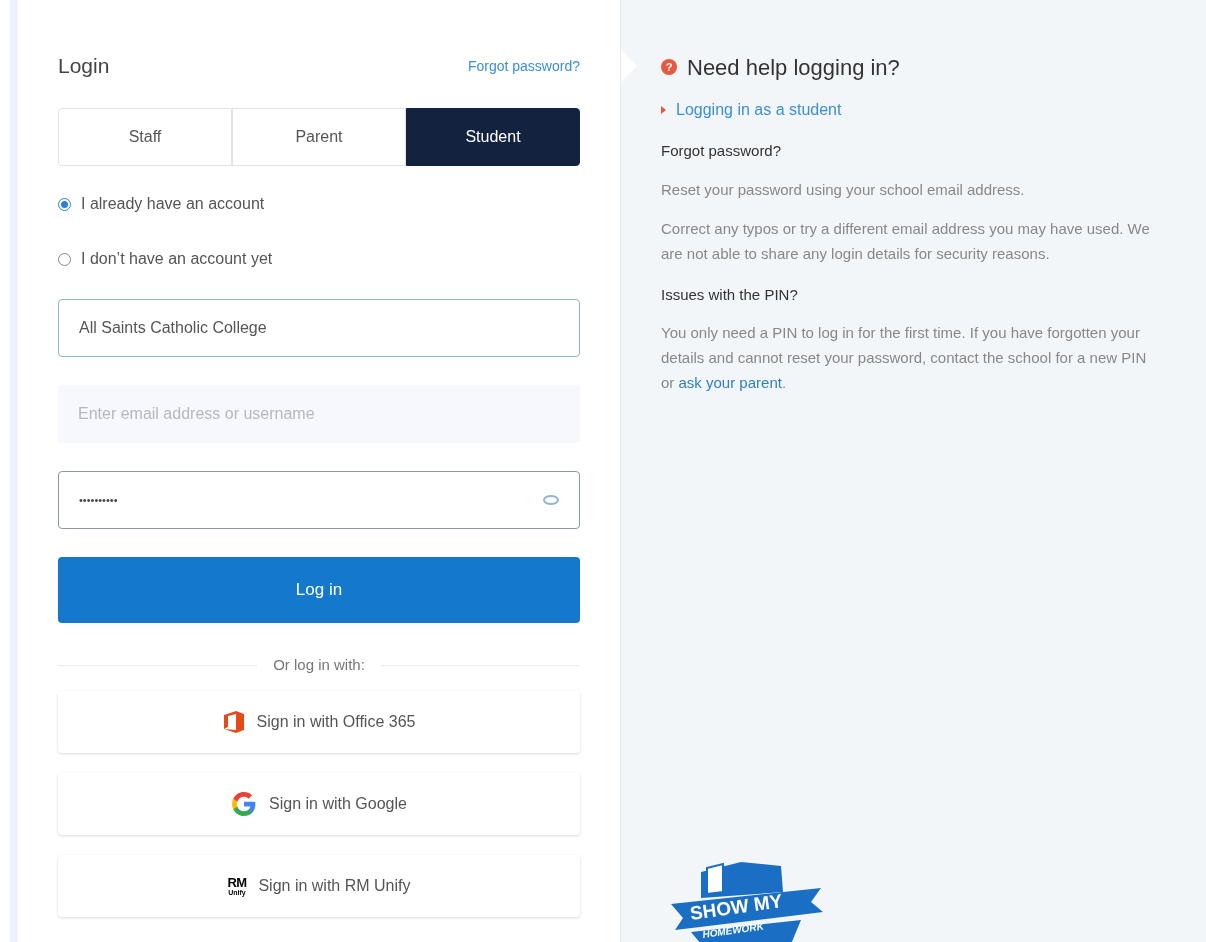 The image size is (1206, 942). Describe the element at coordinates (319, 328) in the screenshot. I see `school-field: All Saints Catholic College` at that location.